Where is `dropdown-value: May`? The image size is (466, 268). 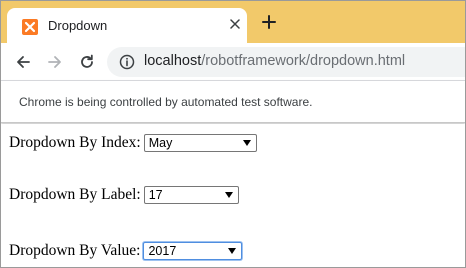
dropdown-value: May is located at coordinates (160, 143).